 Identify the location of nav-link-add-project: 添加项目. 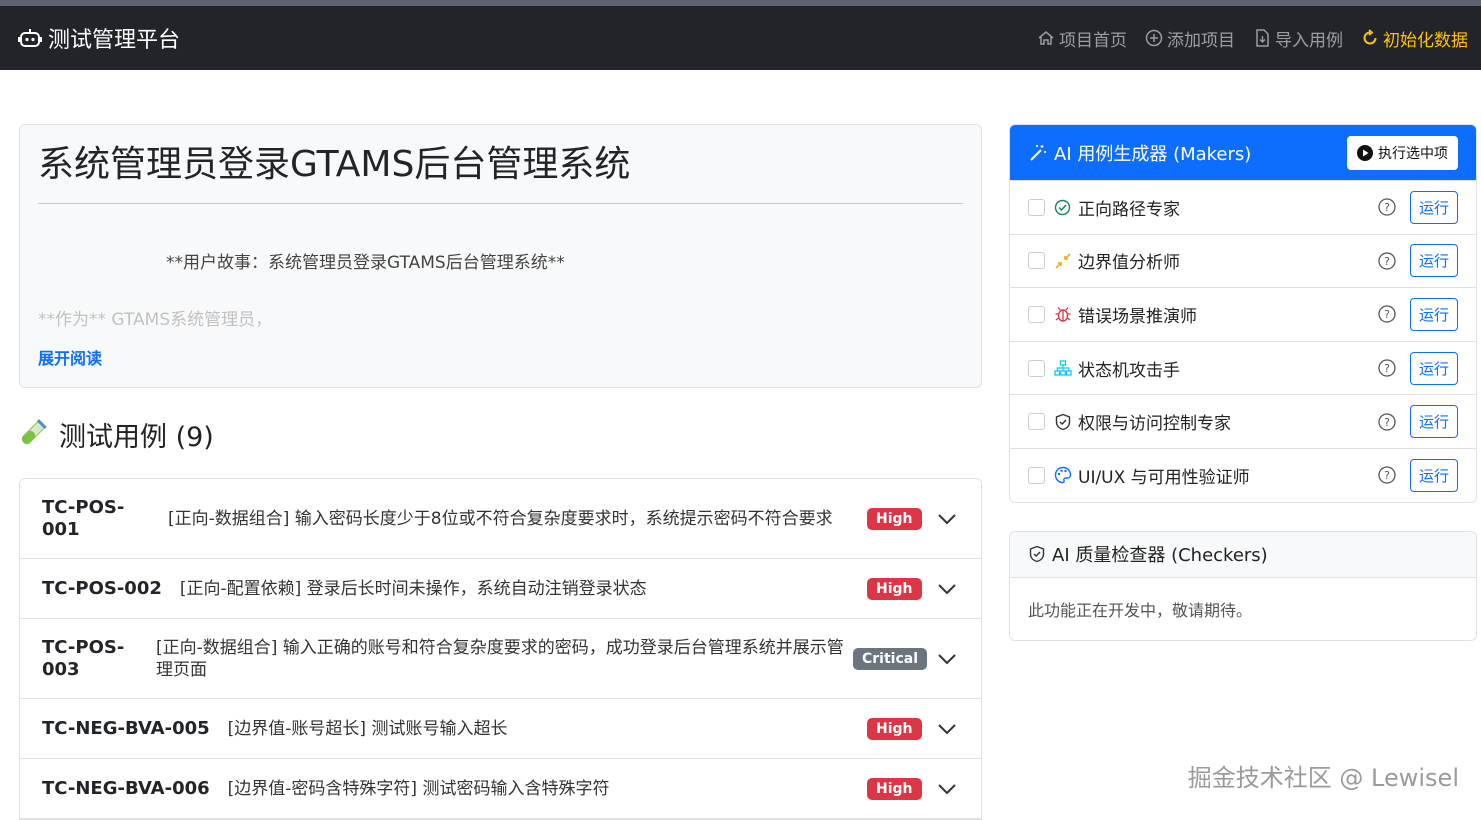
(1190, 38).